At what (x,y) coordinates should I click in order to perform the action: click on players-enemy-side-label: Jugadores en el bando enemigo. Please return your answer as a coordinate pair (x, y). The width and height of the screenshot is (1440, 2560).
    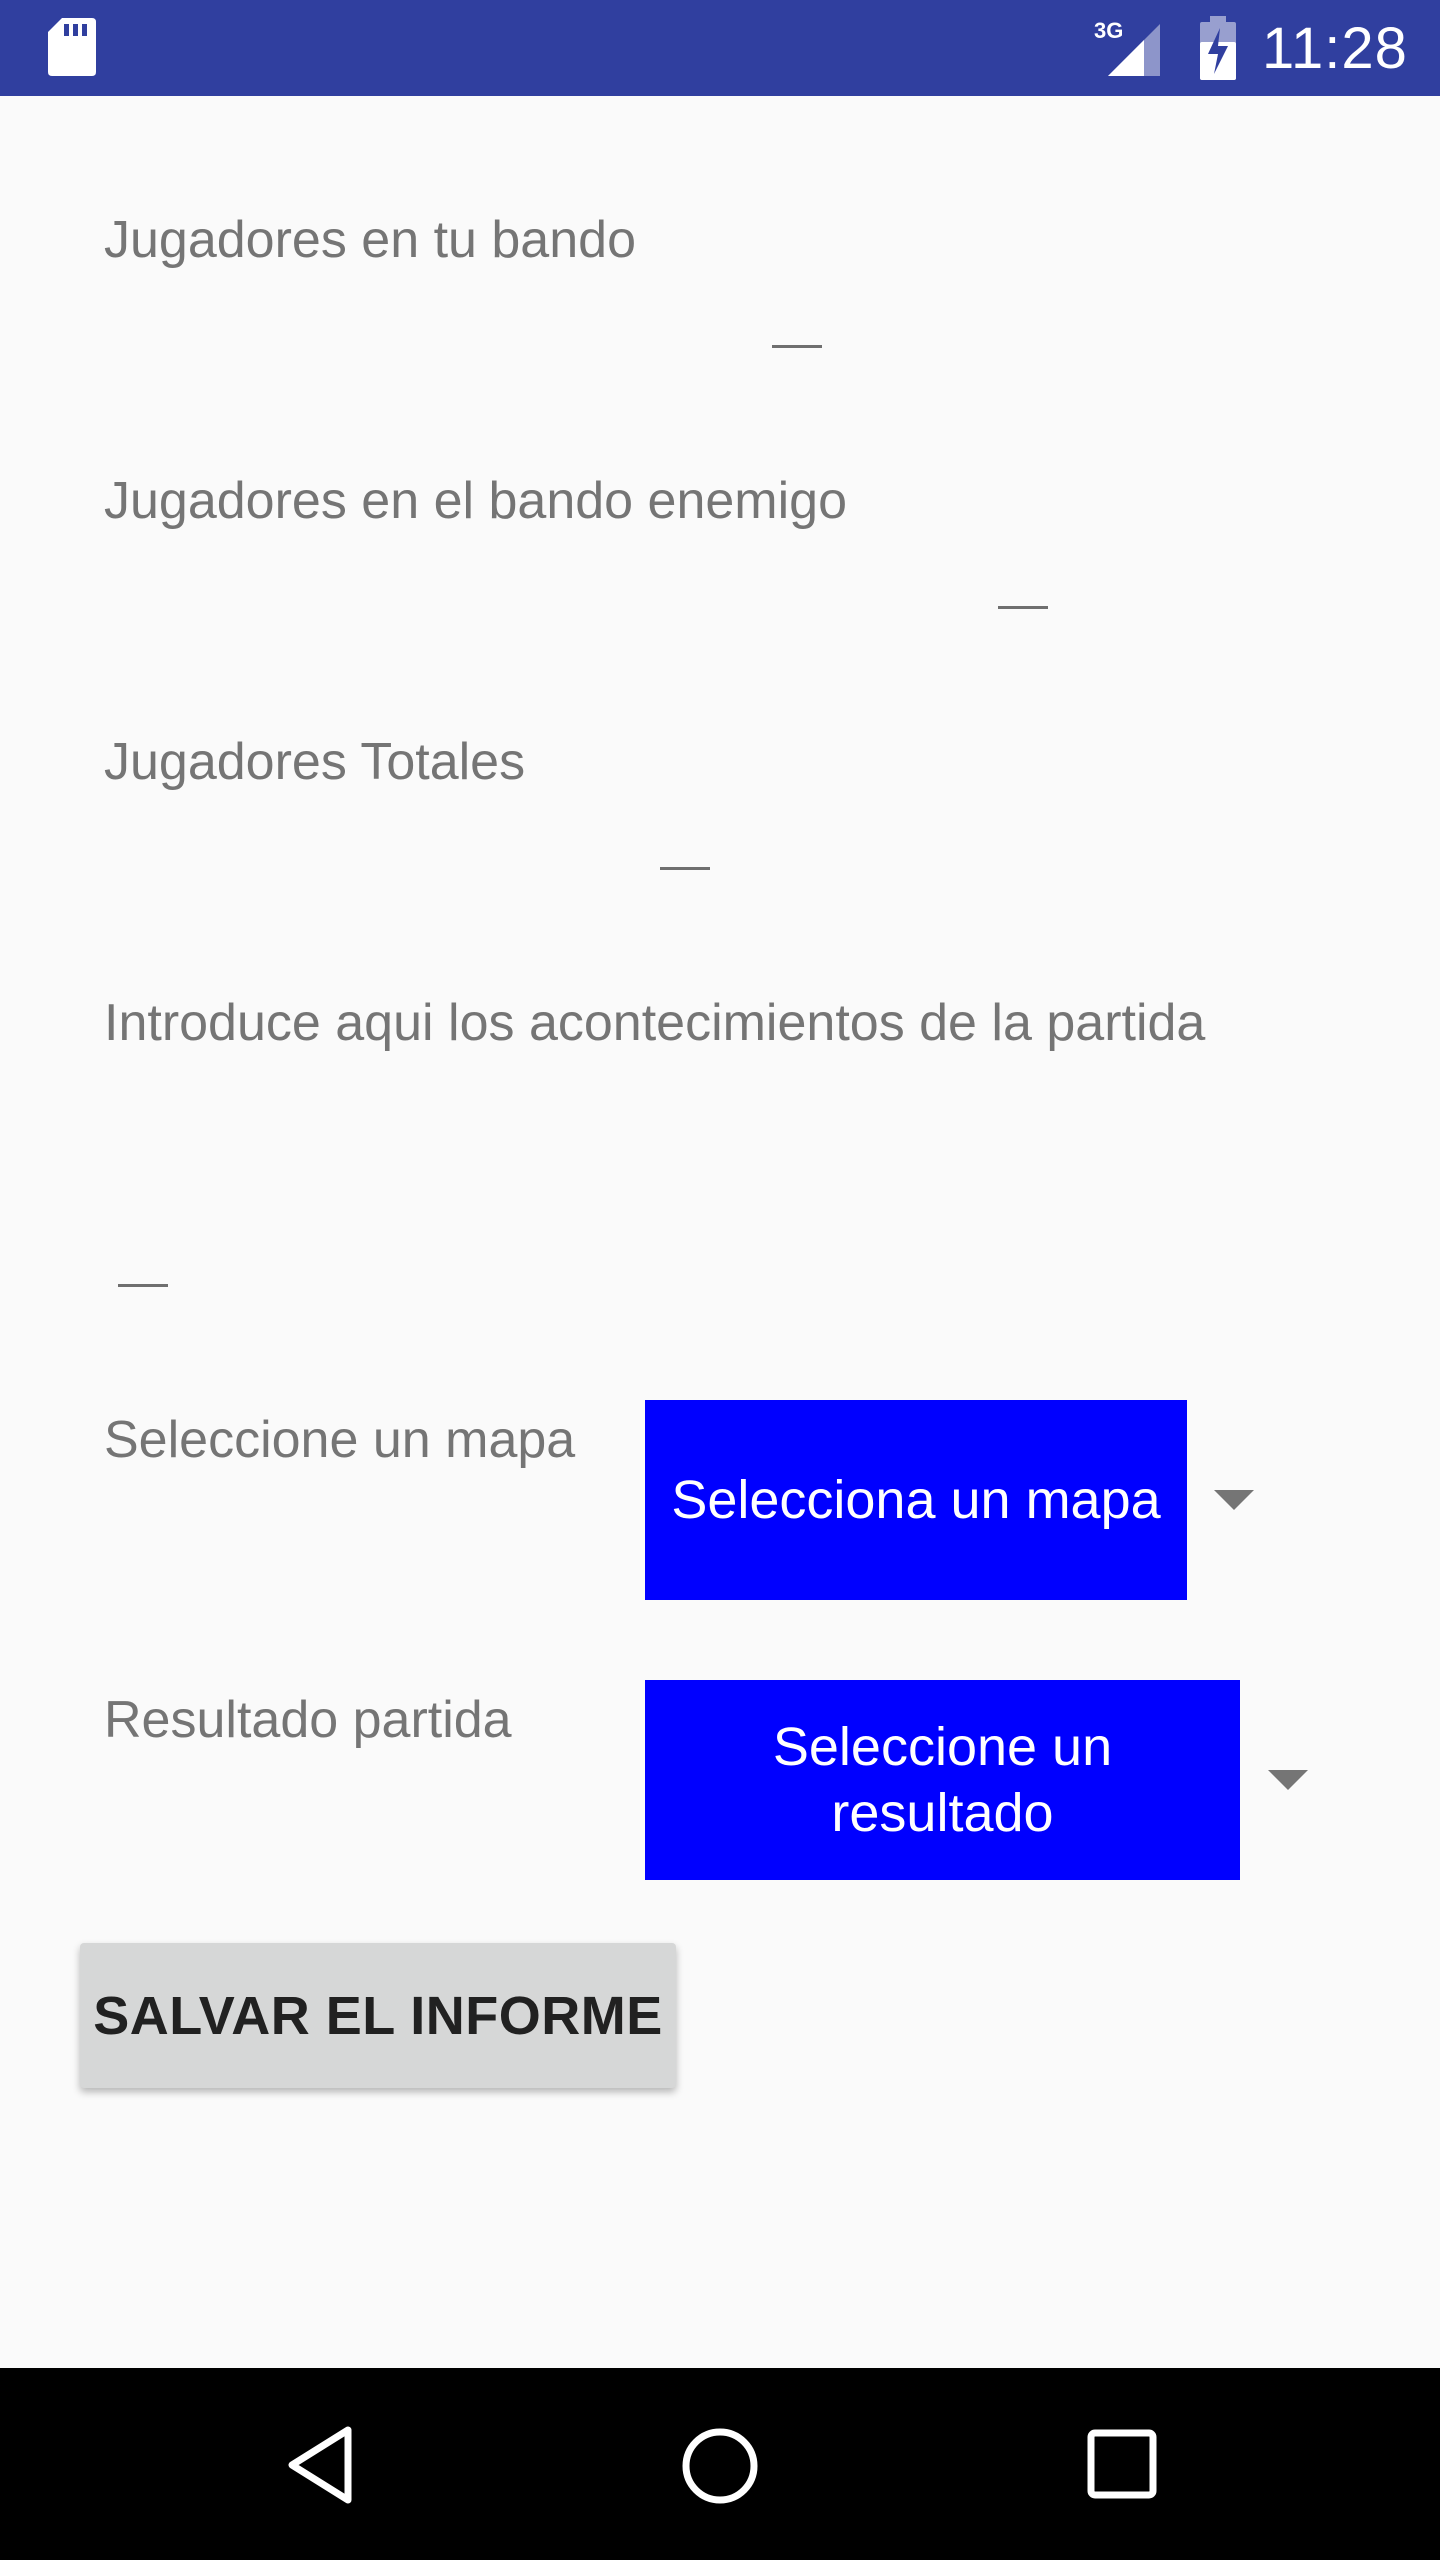
    Looking at the image, I should click on (476, 501).